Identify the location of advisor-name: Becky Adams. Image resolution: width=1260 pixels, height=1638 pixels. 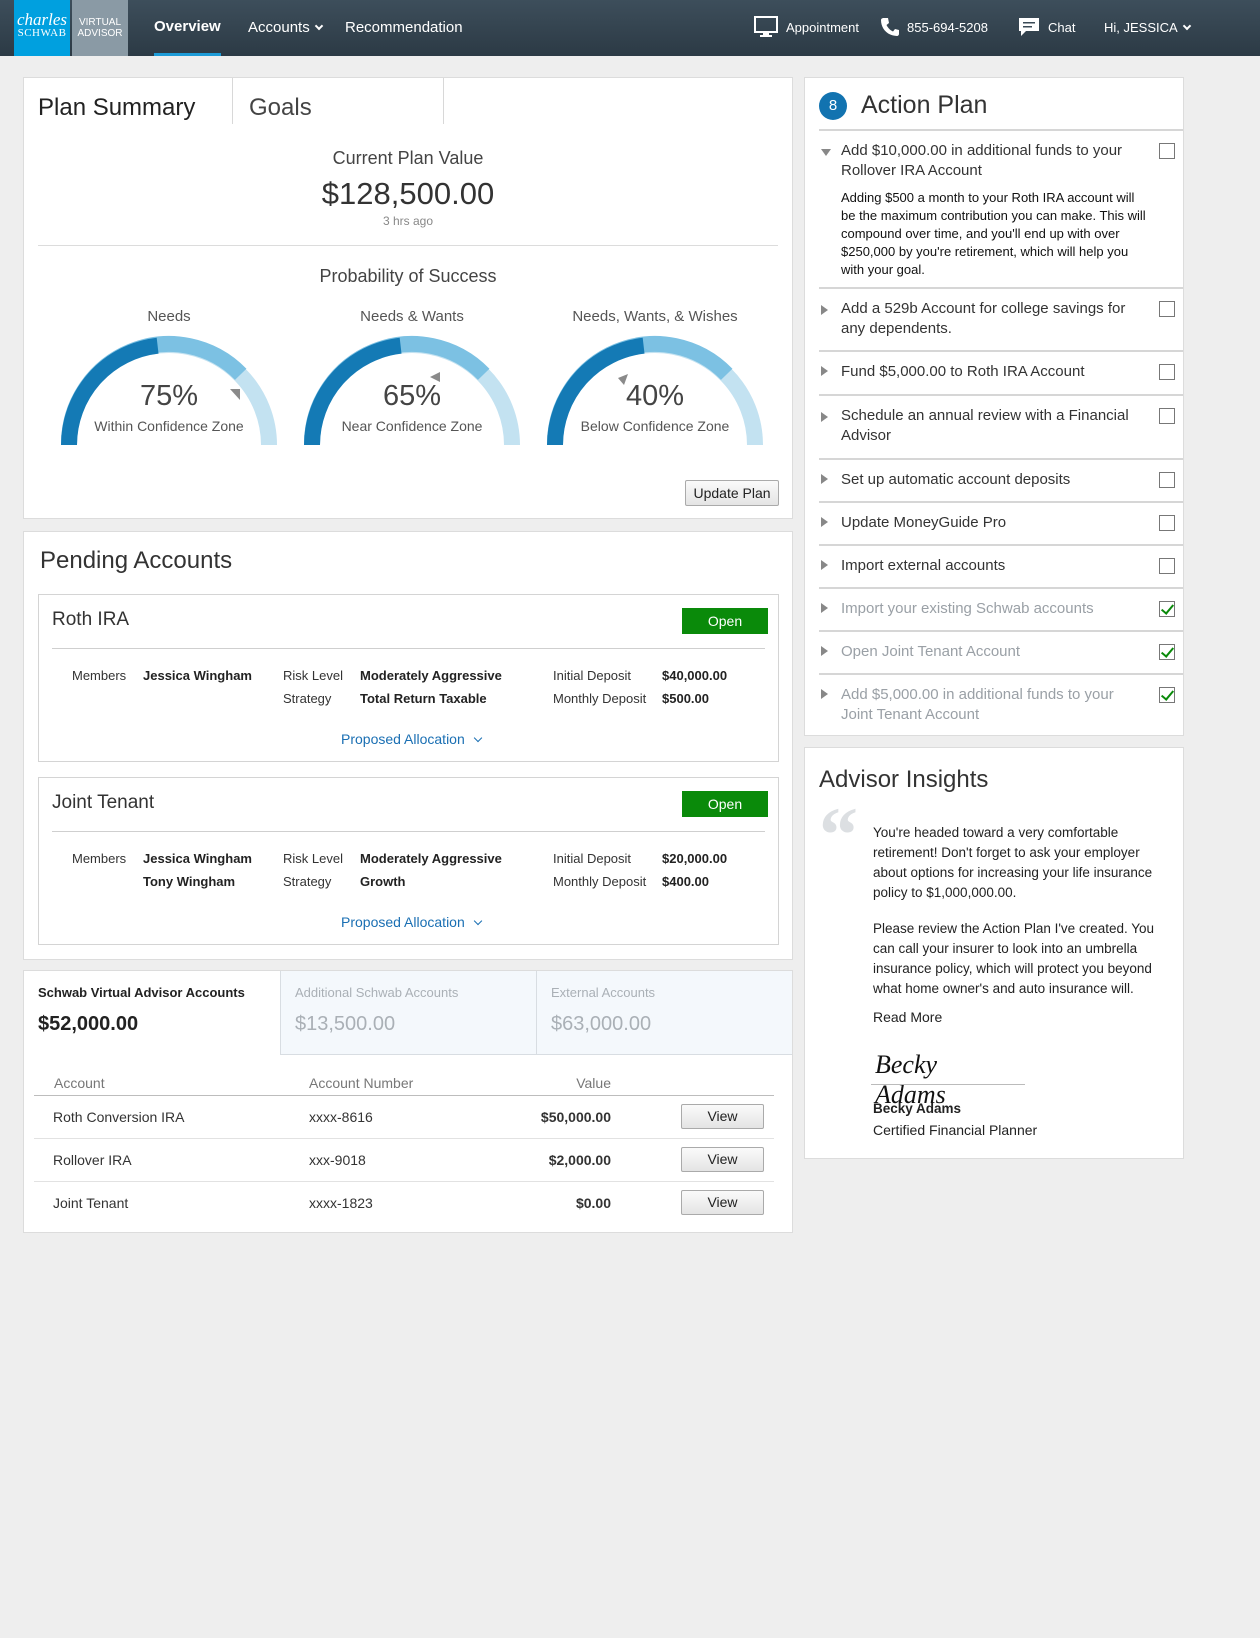
(917, 1108).